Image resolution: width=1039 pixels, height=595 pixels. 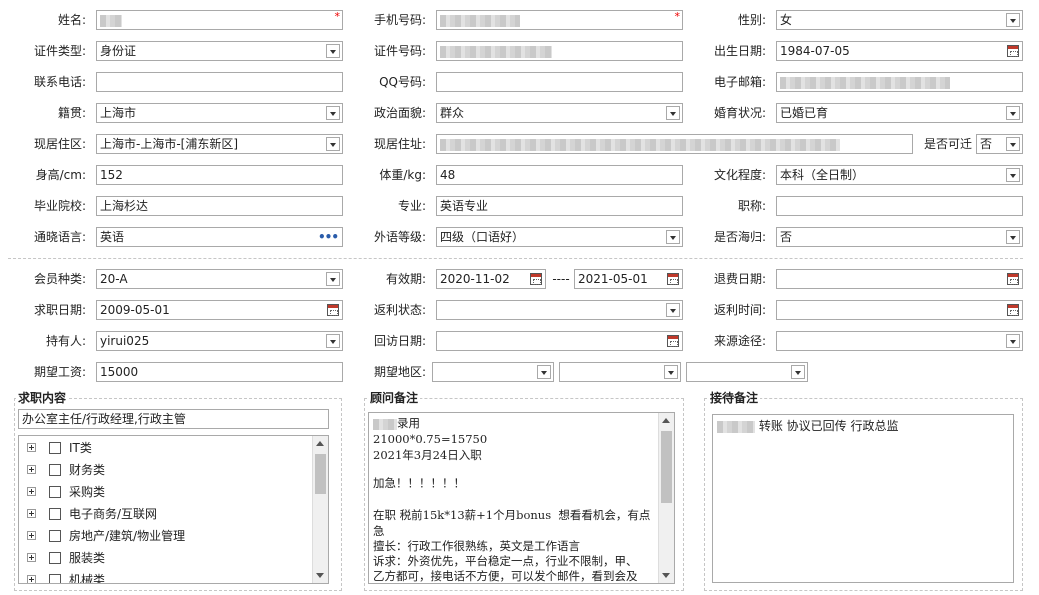 I want to click on revisit-date-field, so click(x=559, y=341).